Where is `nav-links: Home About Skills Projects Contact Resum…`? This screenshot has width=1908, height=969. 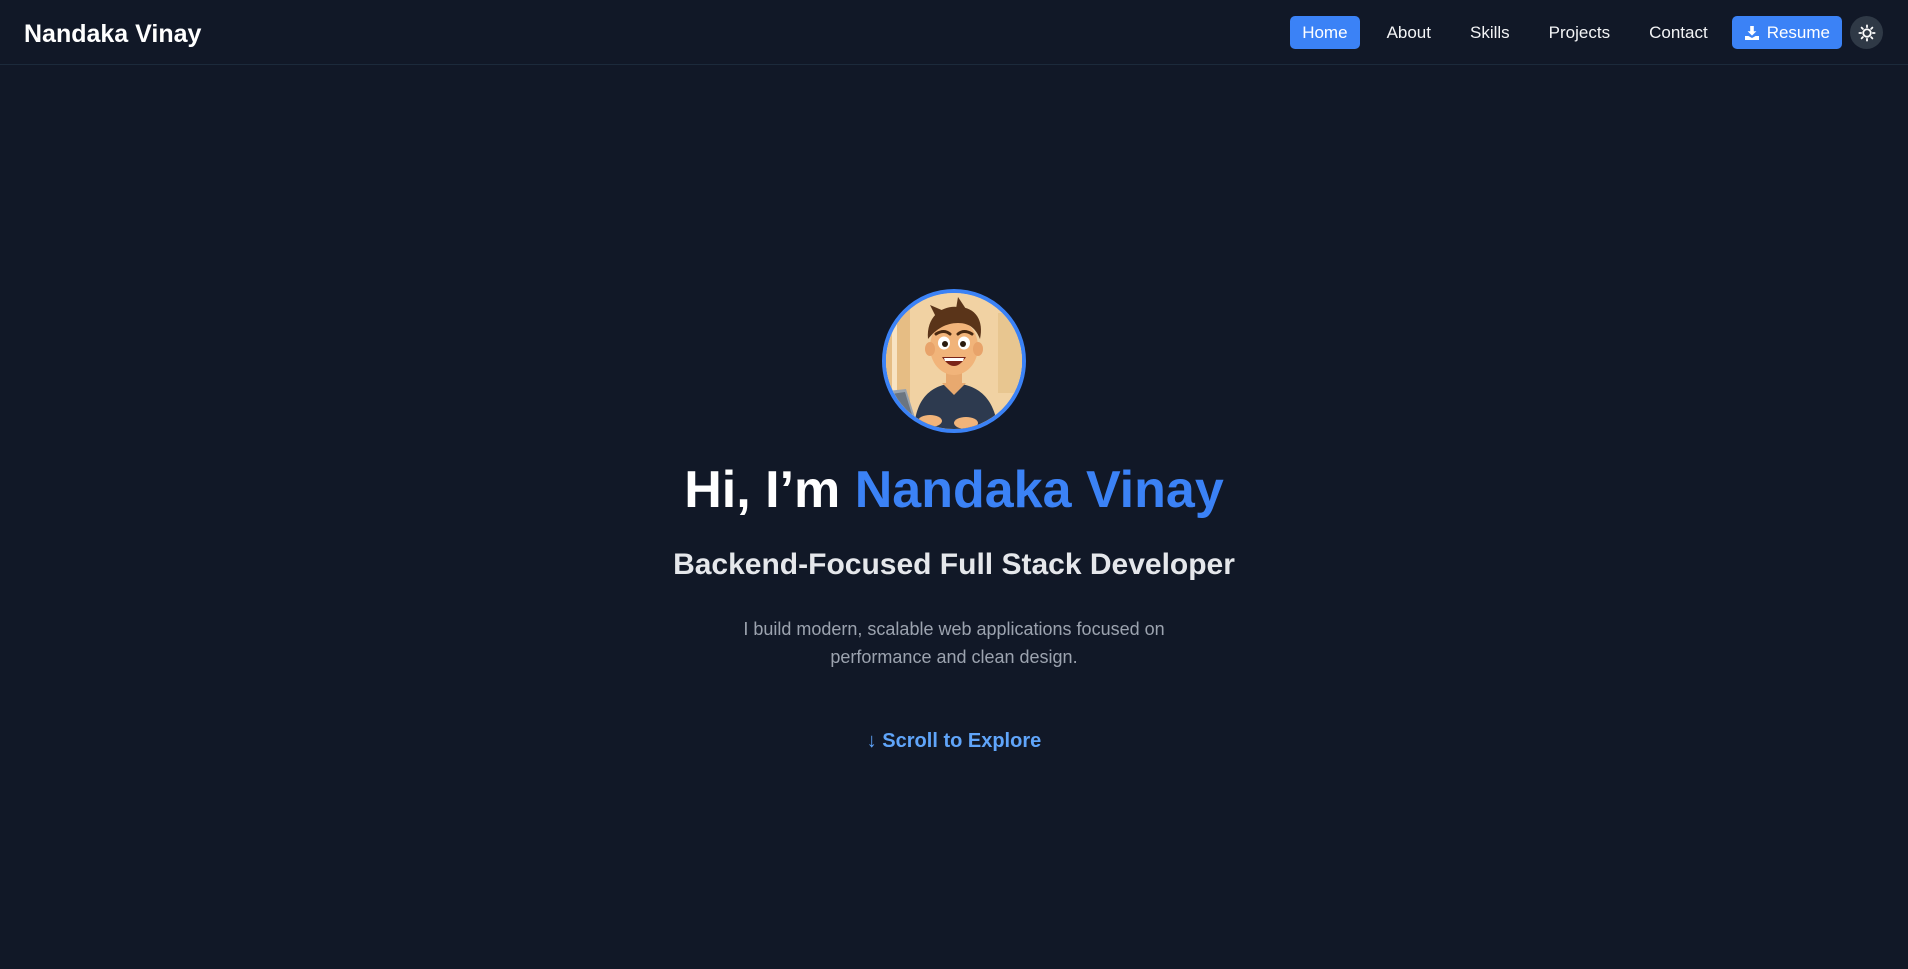
nav-links: Home About Skills Projects Contact Resum… is located at coordinates (1586, 32).